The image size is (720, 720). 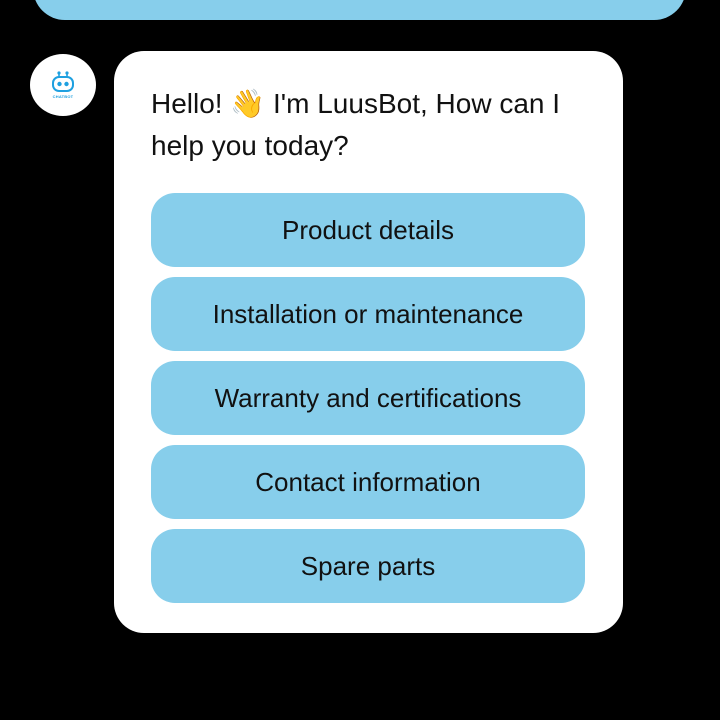 What do you see at coordinates (359, 10) in the screenshot?
I see `previous-message-bubble` at bounding box center [359, 10].